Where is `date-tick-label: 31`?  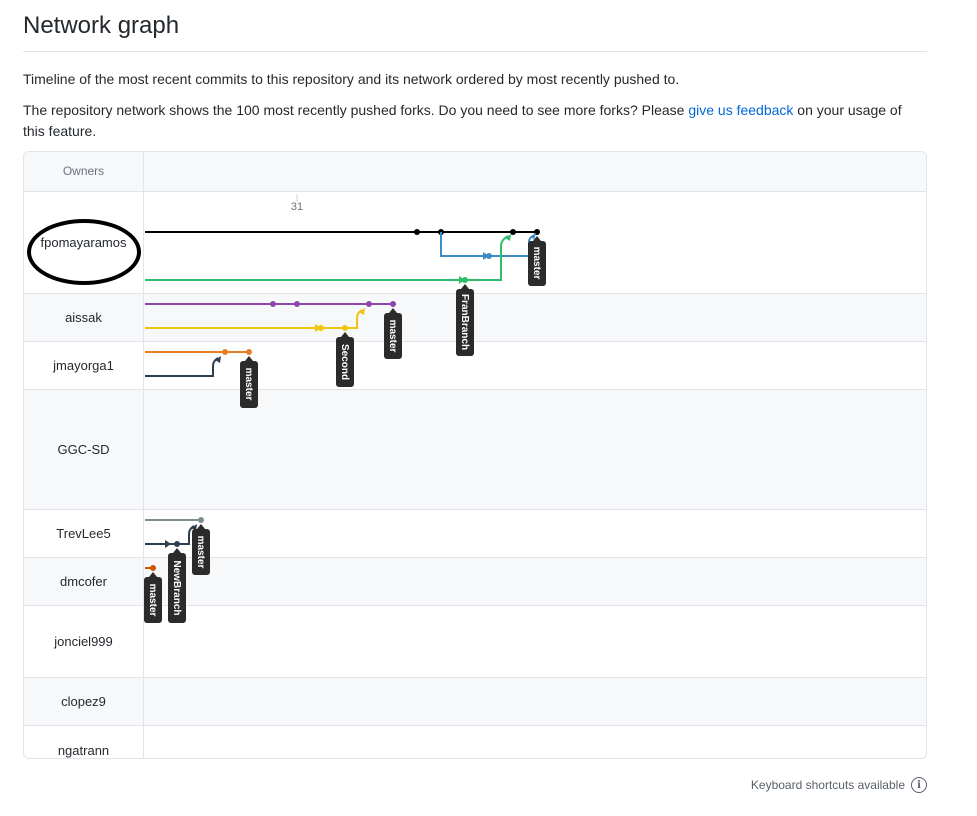 date-tick-label: 31 is located at coordinates (297, 207).